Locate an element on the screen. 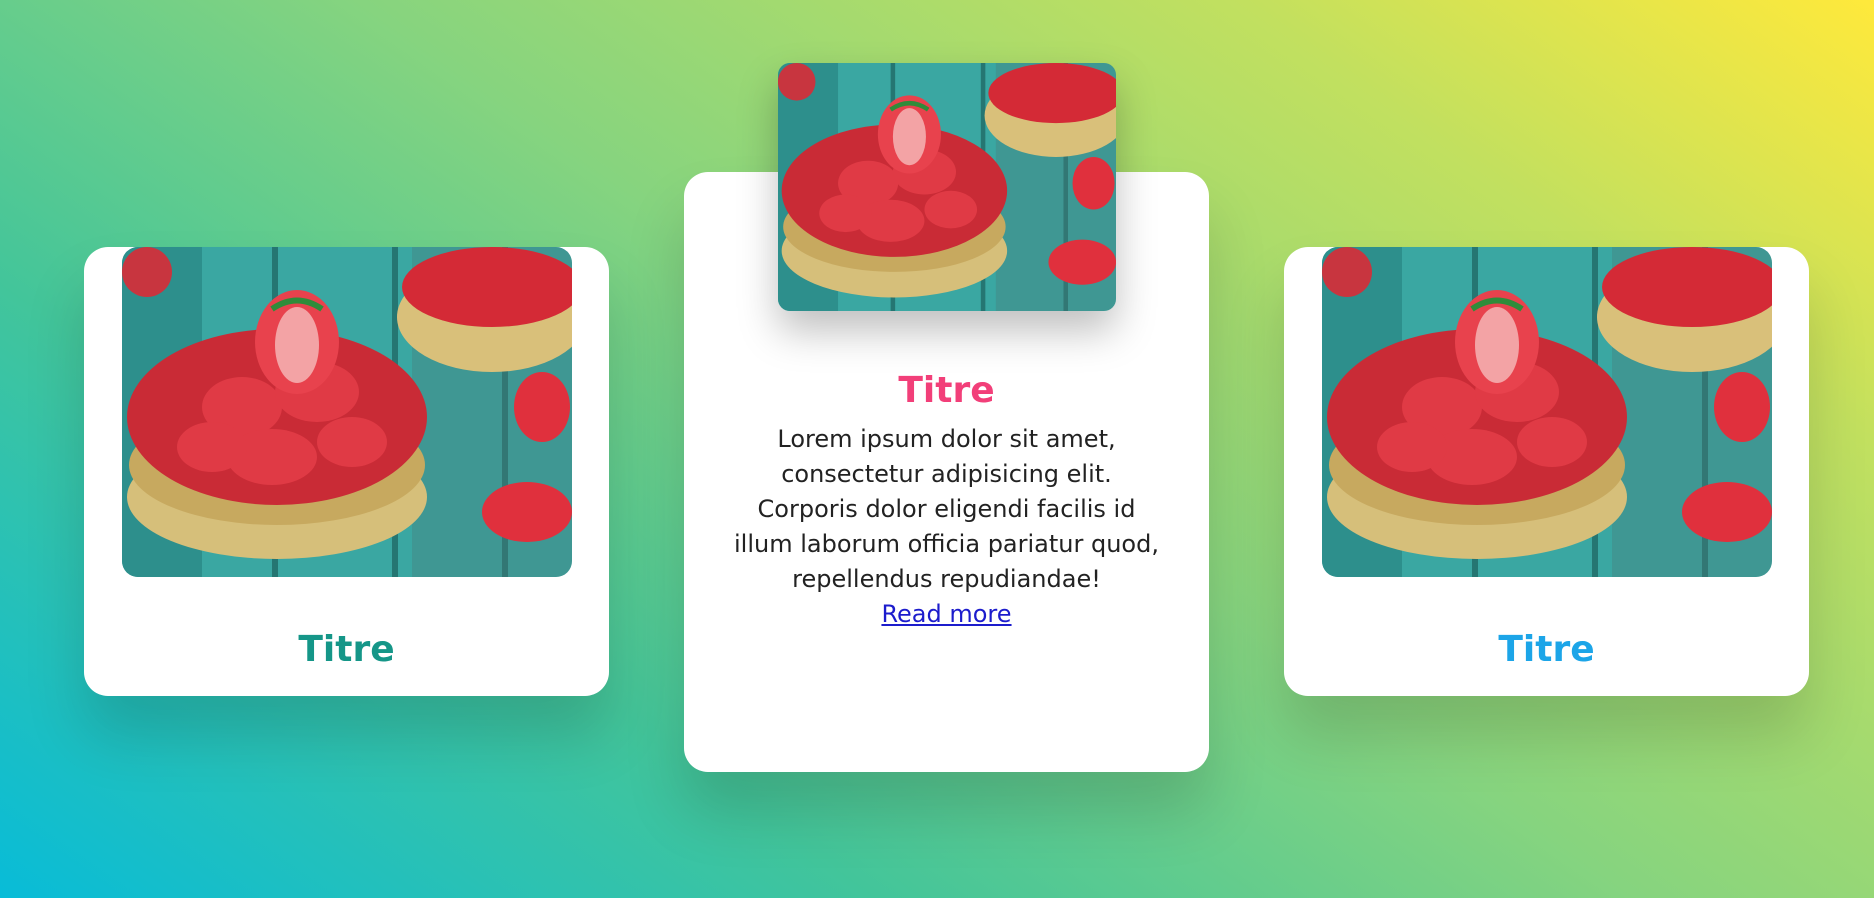  card-right: Titre is located at coordinates (1546, 471).